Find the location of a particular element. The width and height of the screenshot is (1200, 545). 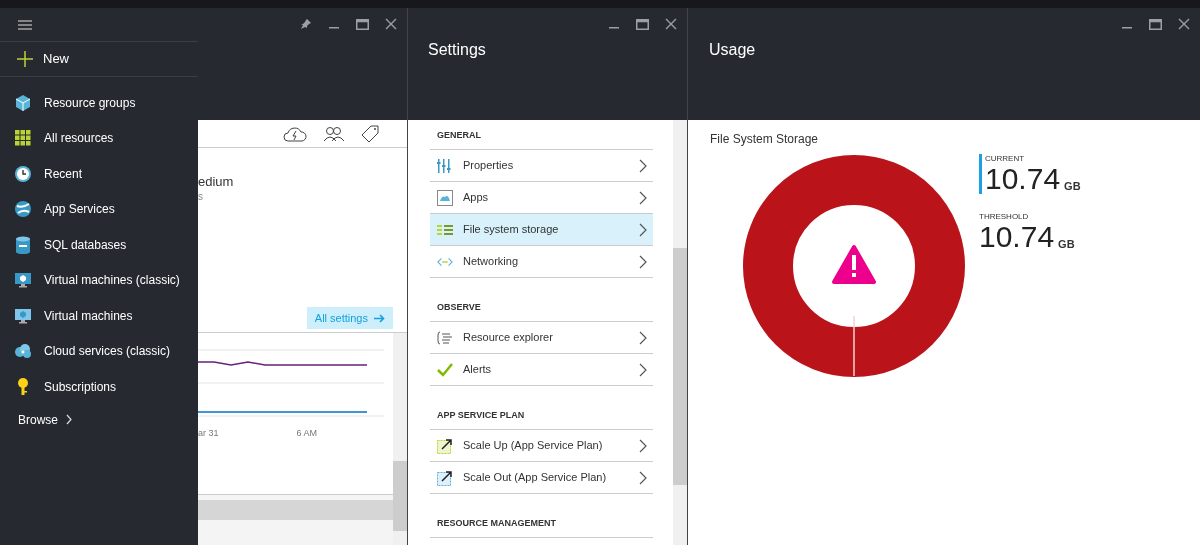

sidebar-item: Cloud services (classic) is located at coordinates (99, 351).